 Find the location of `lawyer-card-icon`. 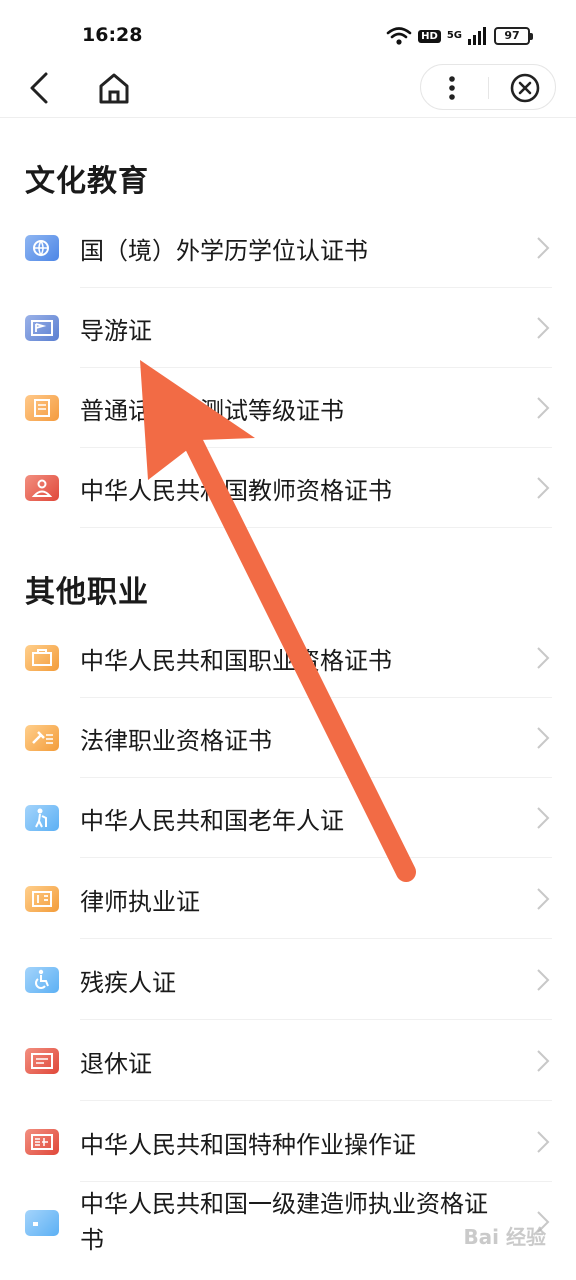

lawyer-card-icon is located at coordinates (42, 899).